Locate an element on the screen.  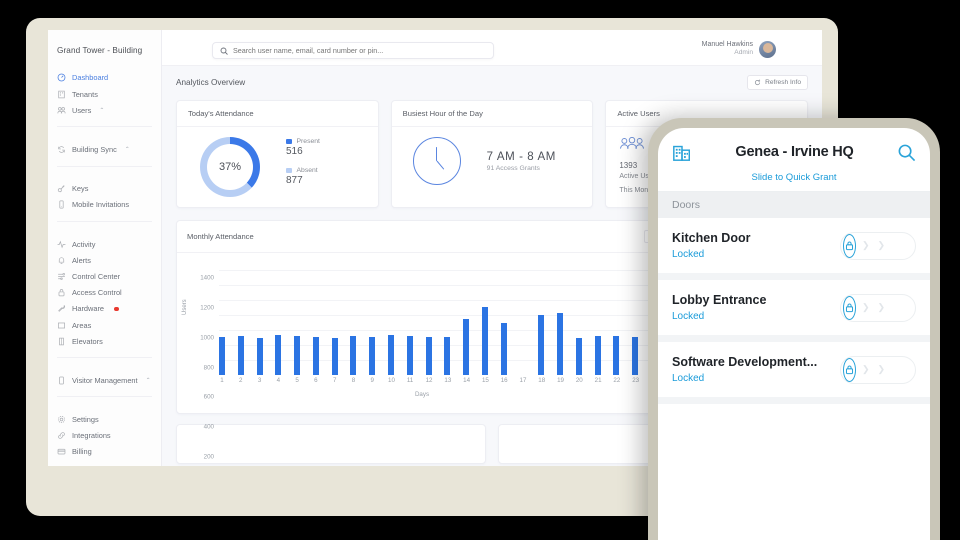
sidebar-item-users: Users ⌃ is located at coordinates (104, 110).